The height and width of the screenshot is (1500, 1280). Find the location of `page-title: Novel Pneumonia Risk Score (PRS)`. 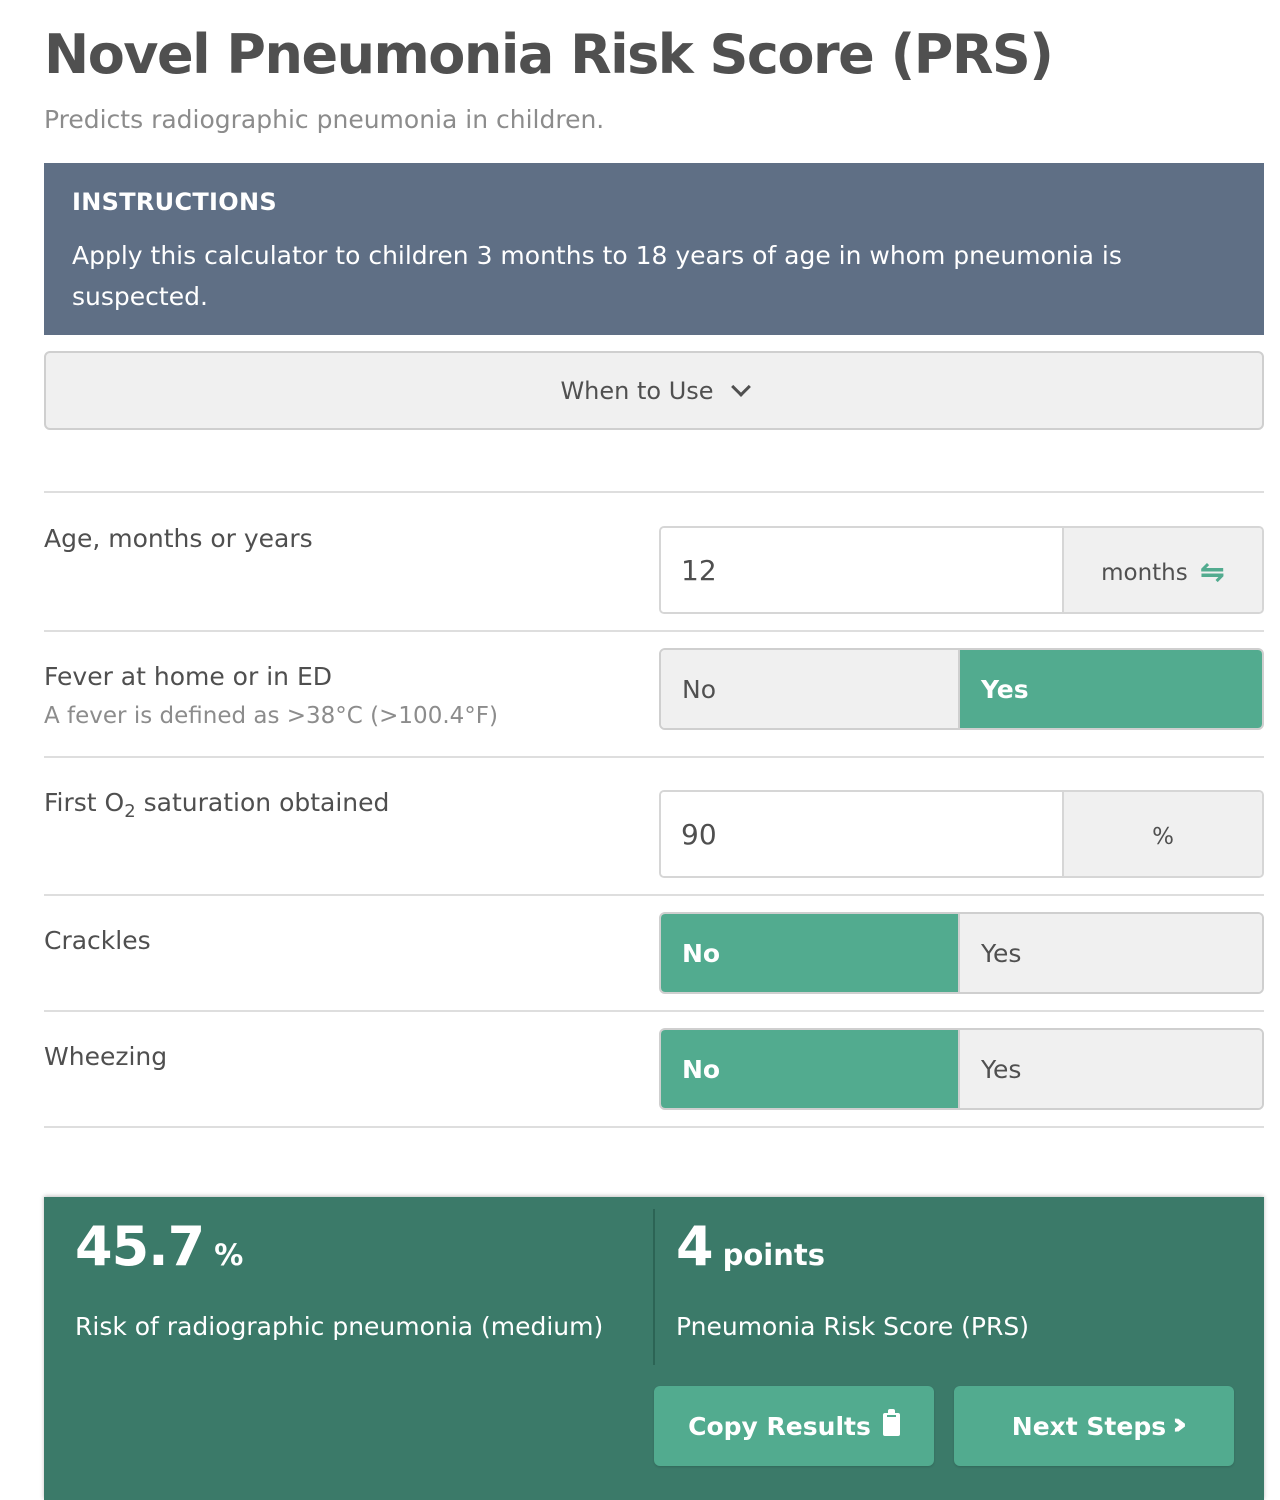

page-title: Novel Pneumonia Risk Score (PRS) is located at coordinates (549, 54).